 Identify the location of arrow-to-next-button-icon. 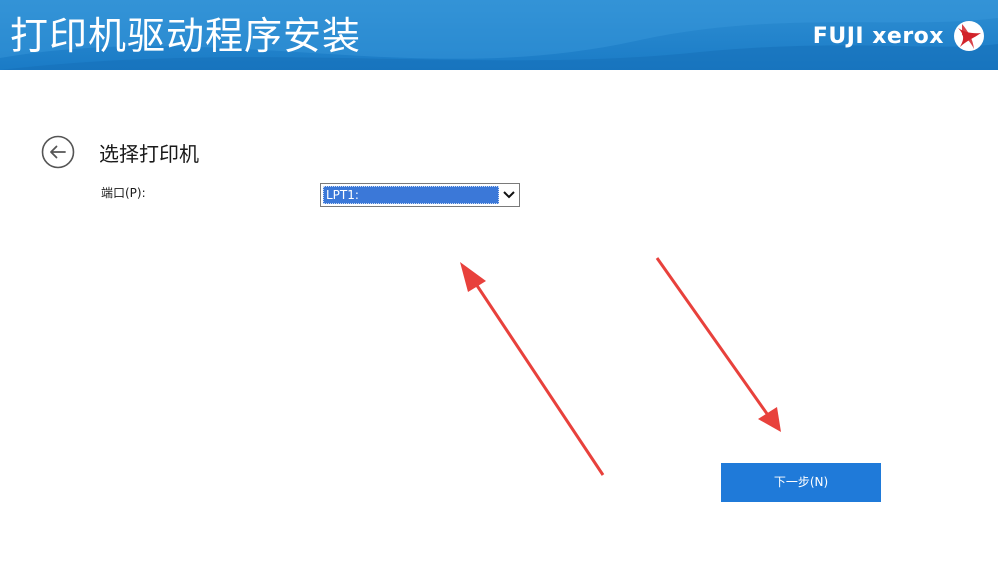
(718, 344).